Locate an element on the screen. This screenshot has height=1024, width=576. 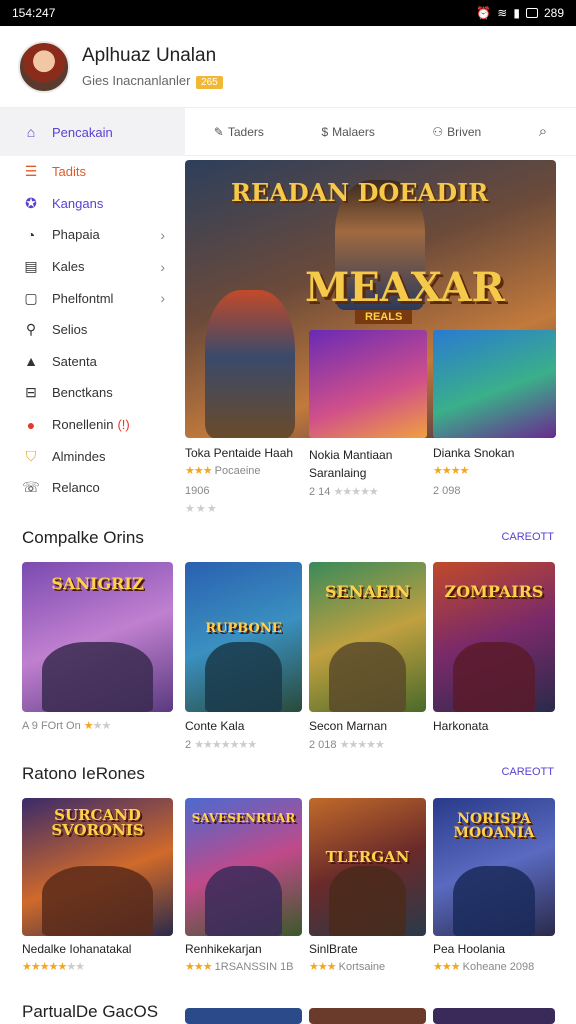
status-icons: ⏰ ≋ ▮ 289 is located at coordinates (520, 13).